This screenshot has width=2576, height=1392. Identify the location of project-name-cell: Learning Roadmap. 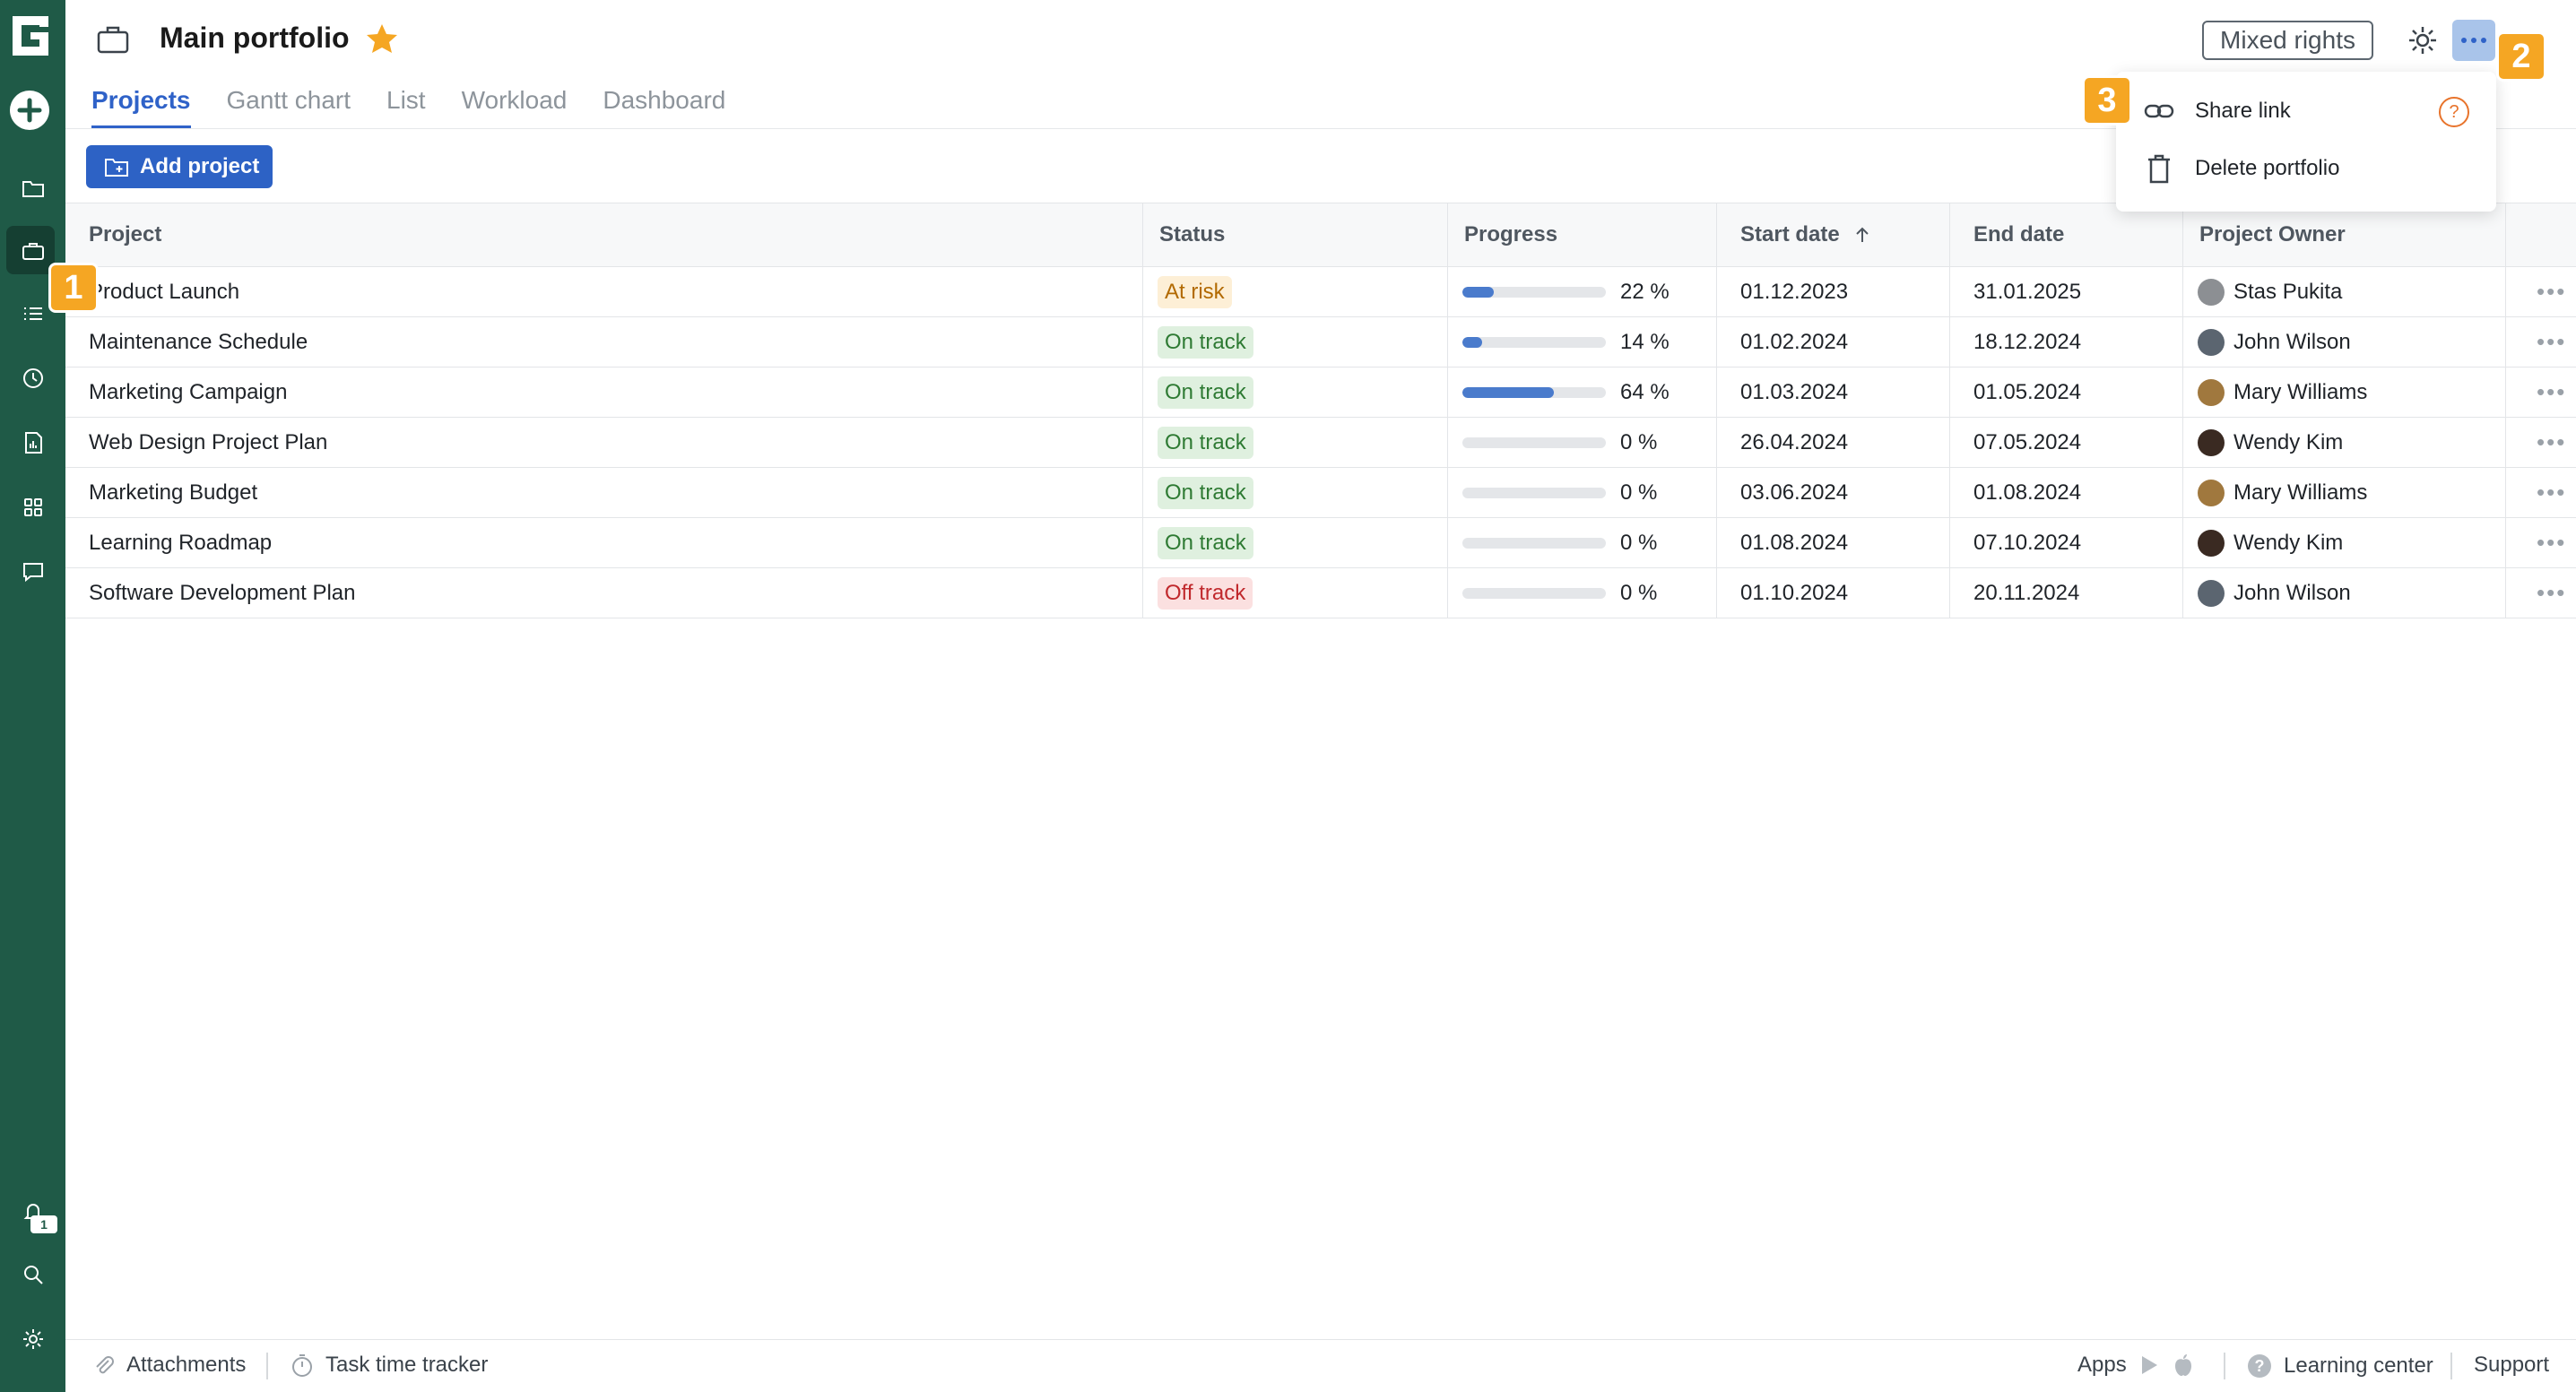
(604, 542).